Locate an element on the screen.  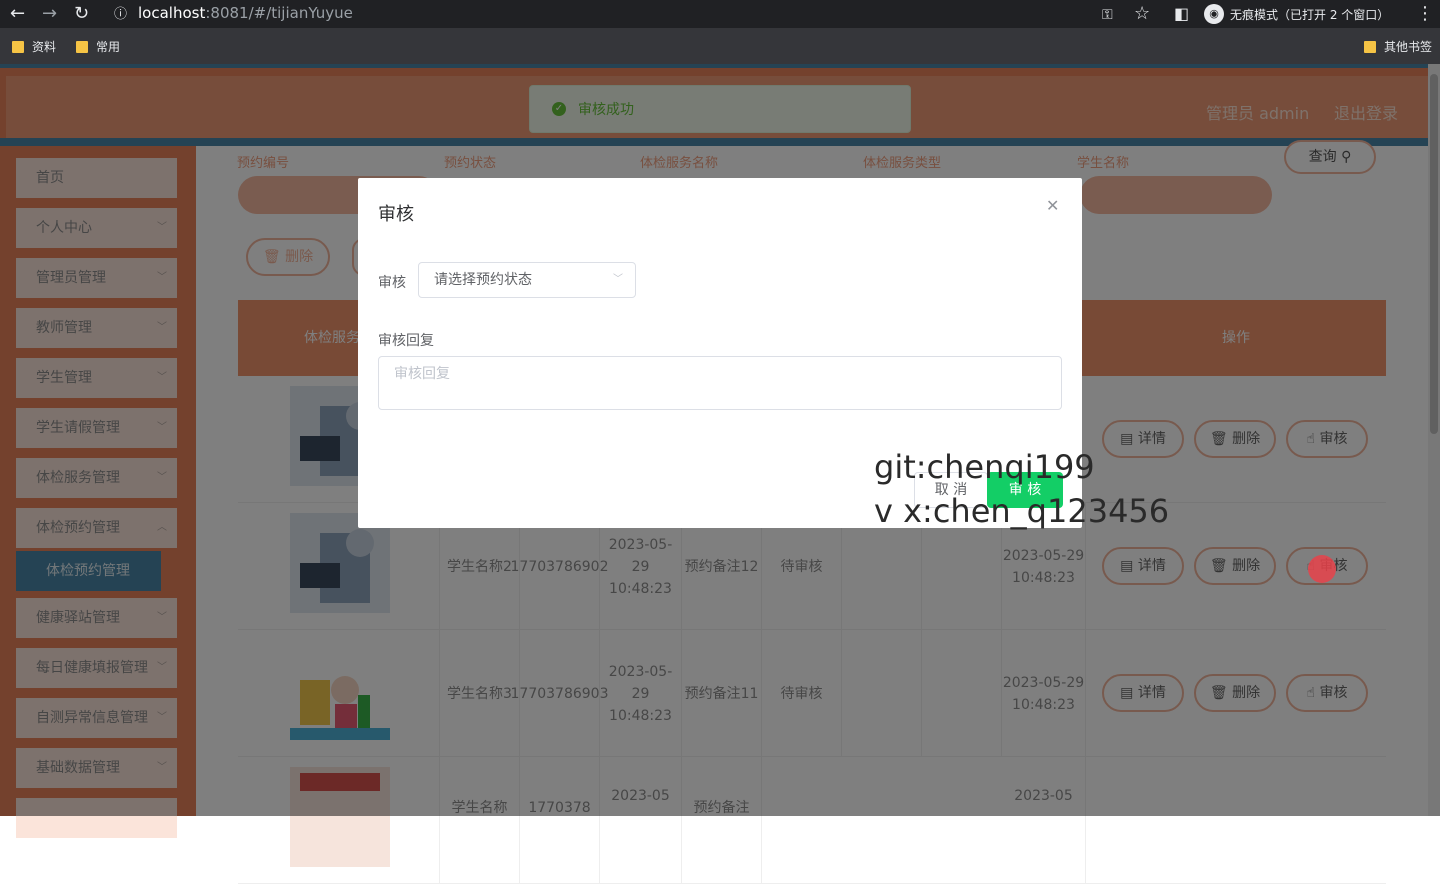
watermark-text: git:chenqi199 is located at coordinates (984, 467).